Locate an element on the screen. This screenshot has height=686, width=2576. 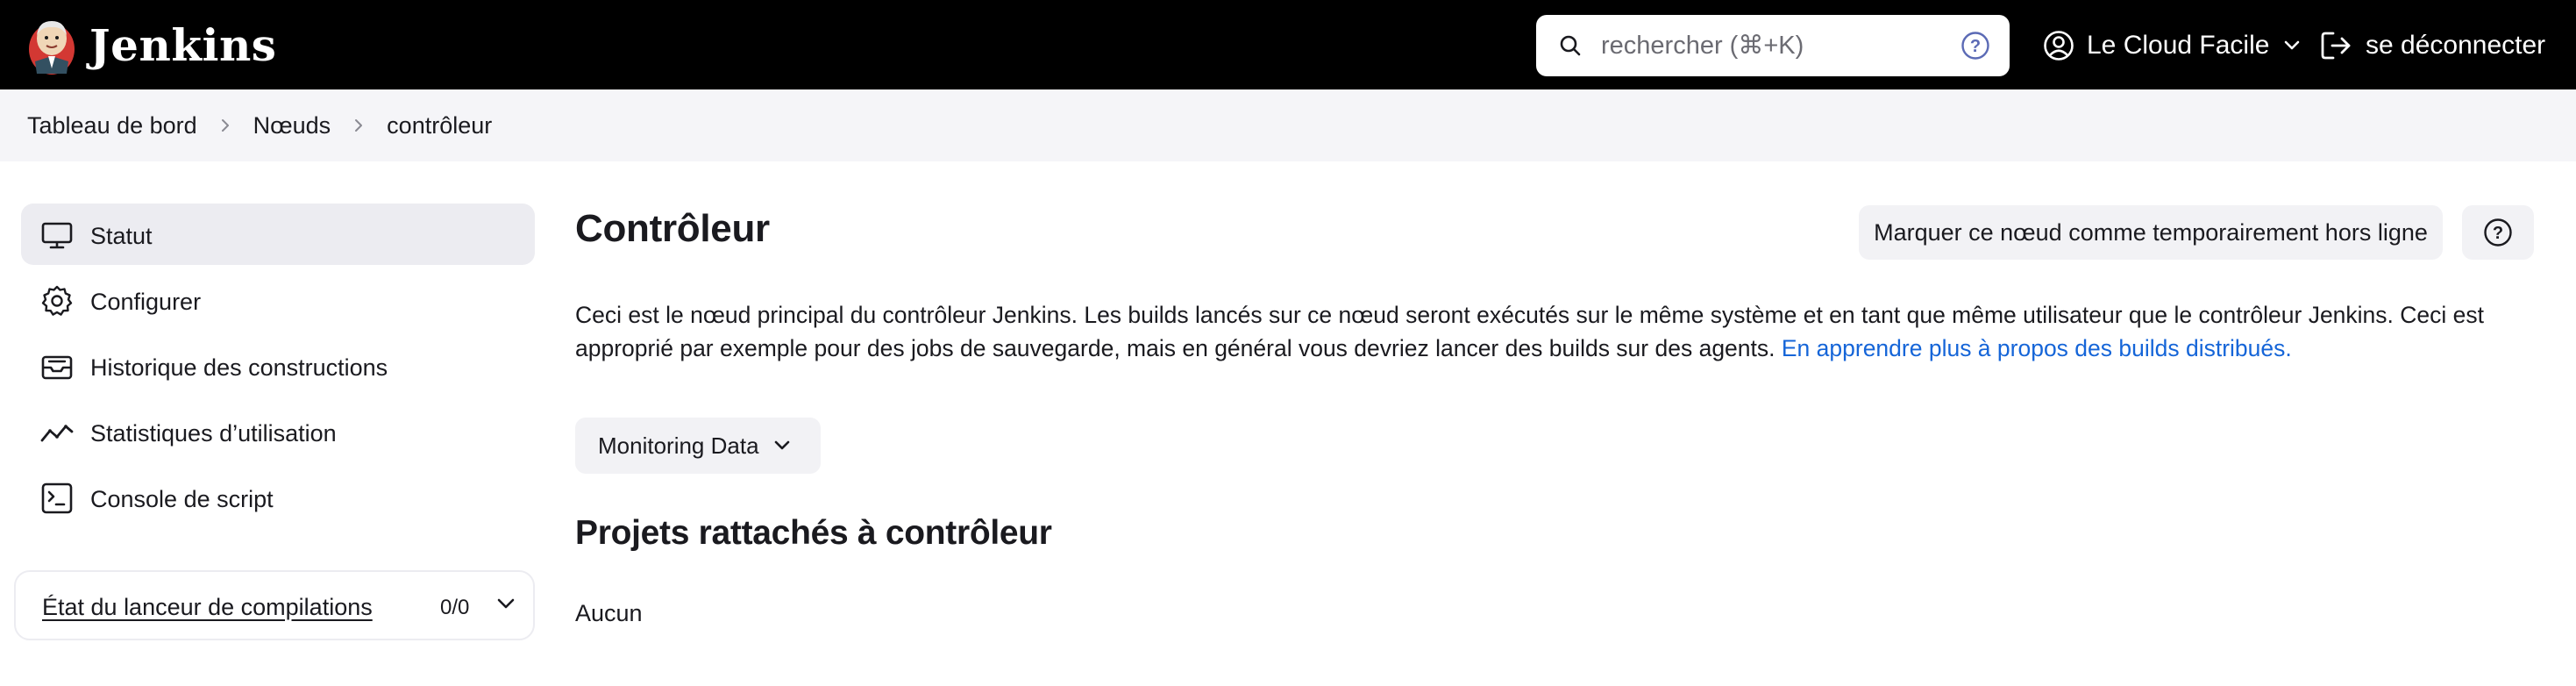
sidebar-item-label: Configurer is located at coordinates (146, 302).